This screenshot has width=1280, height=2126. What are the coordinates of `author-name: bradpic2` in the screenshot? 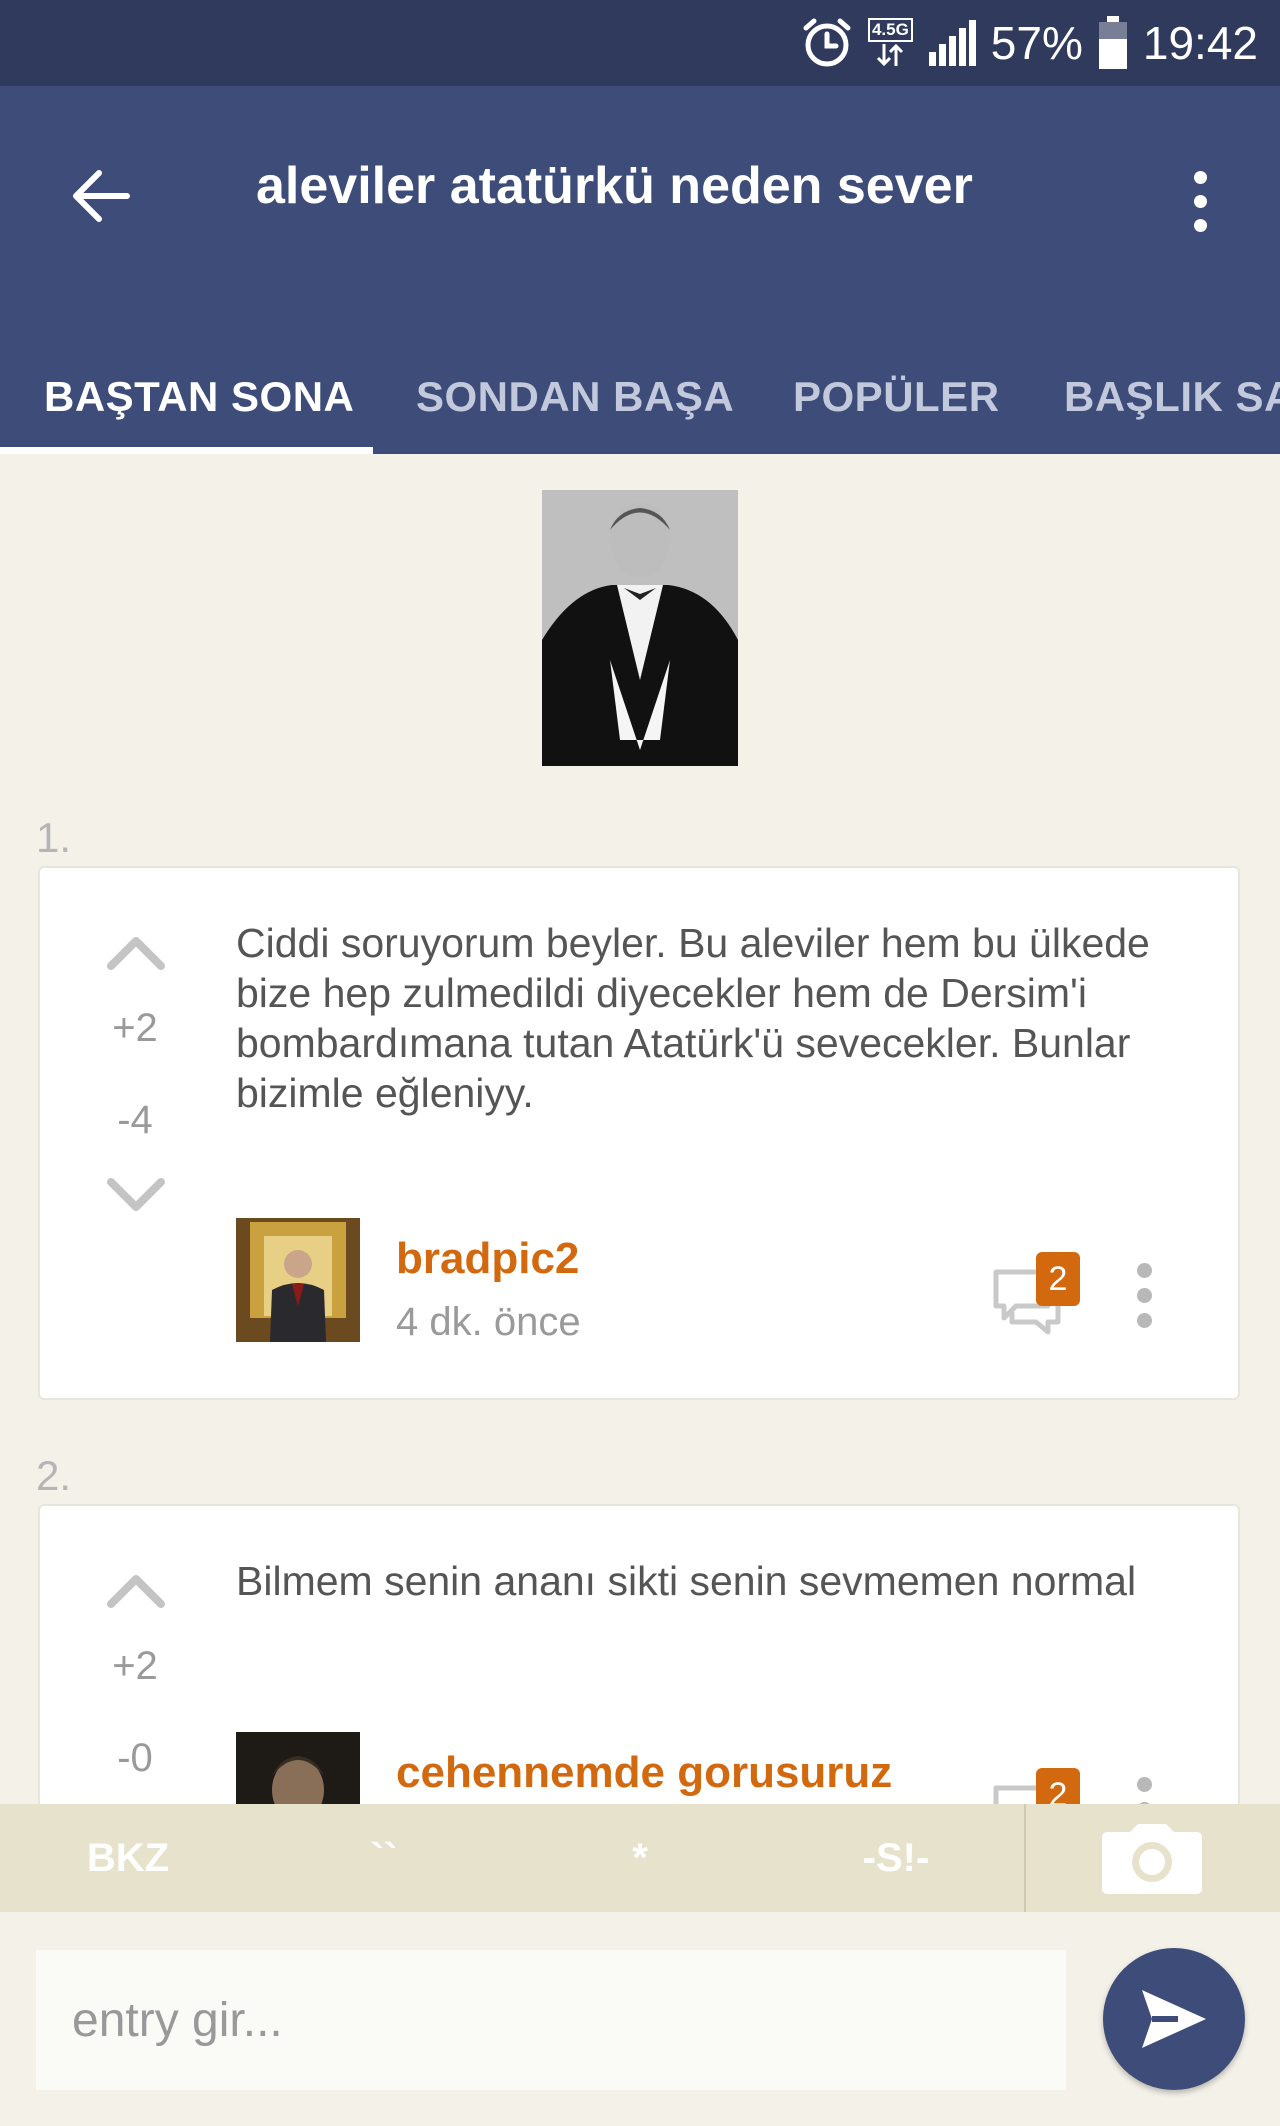 It's located at (487, 1259).